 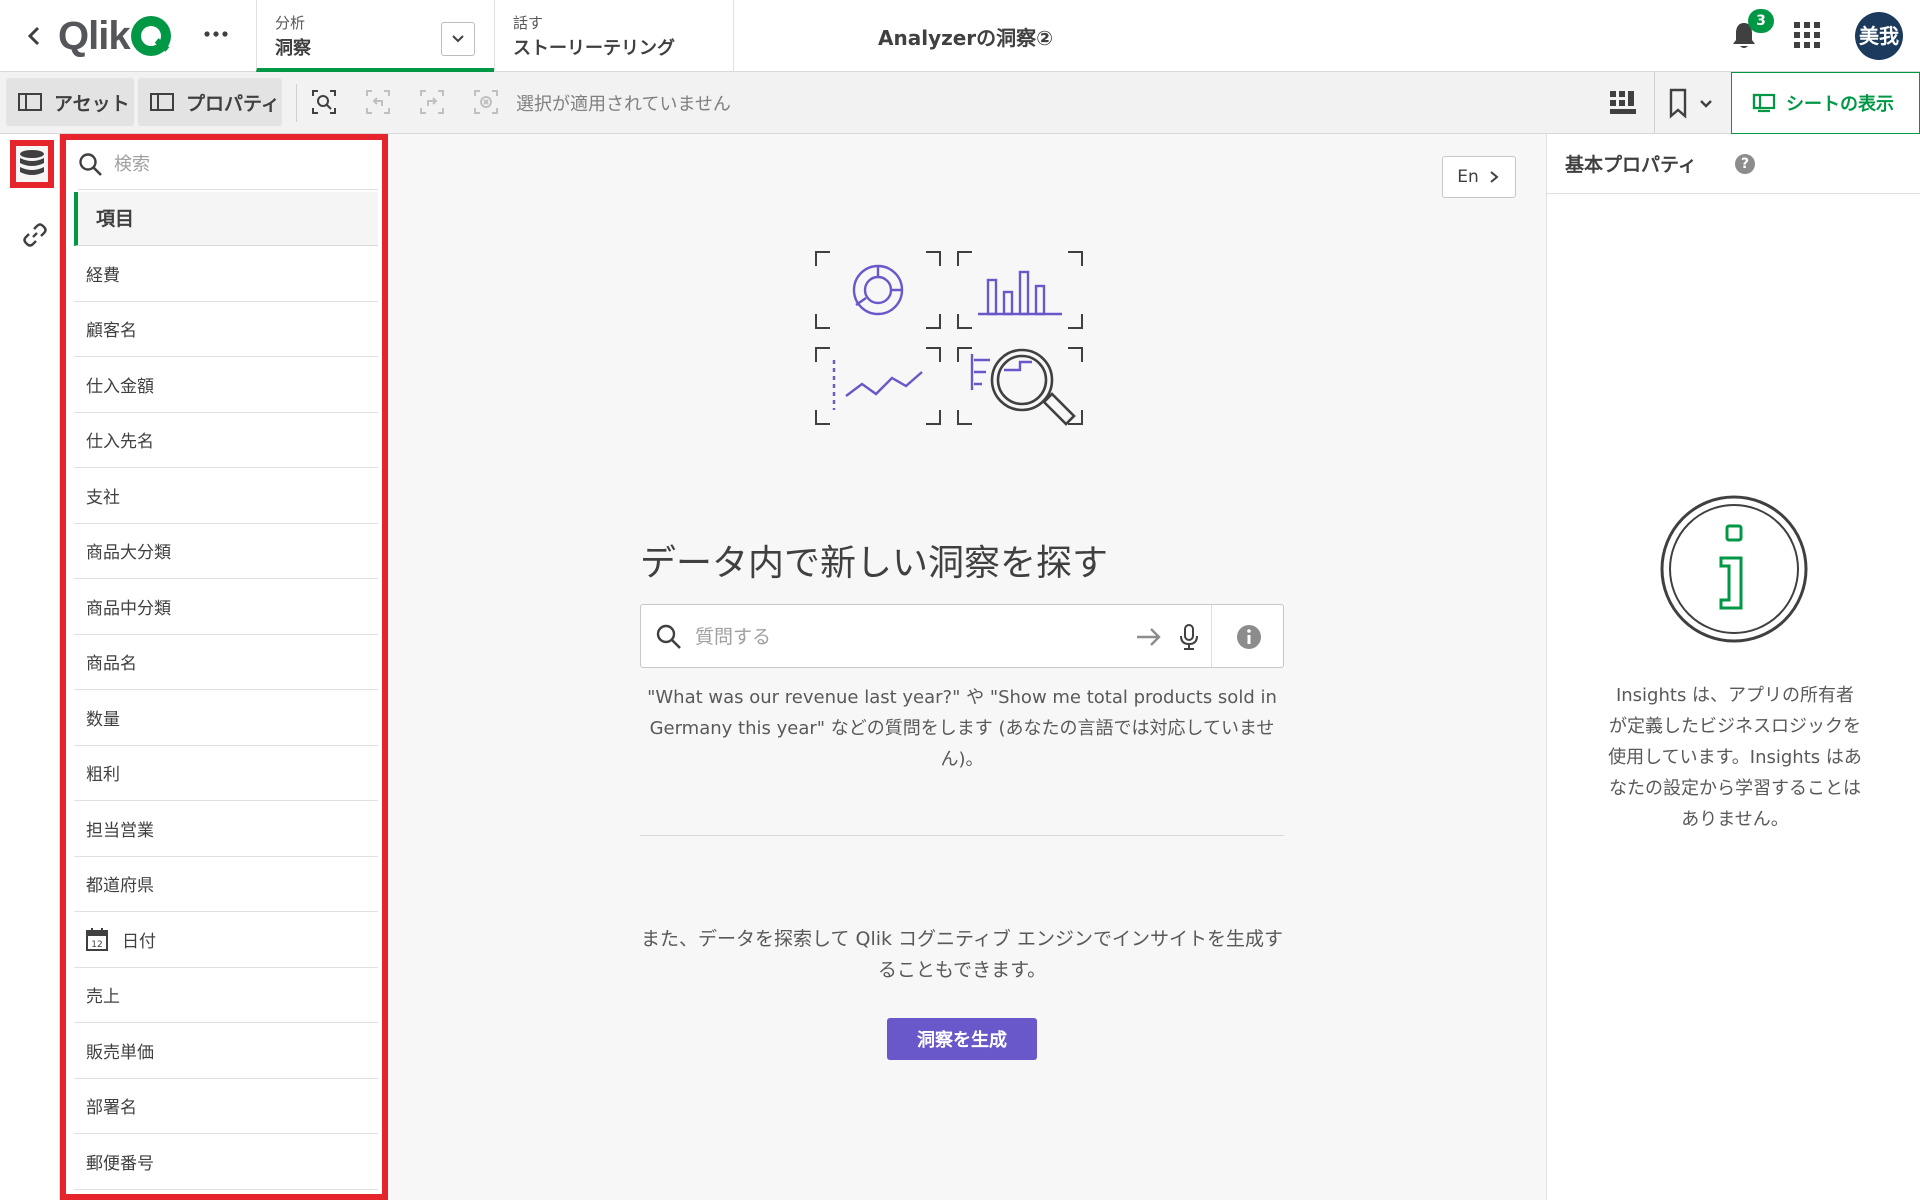 I want to click on field-item: 都道府県, so click(x=226, y=884).